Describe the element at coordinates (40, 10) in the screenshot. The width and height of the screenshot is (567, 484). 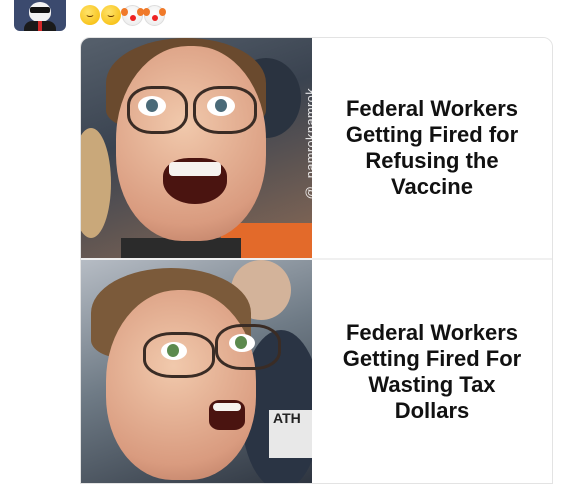
I see `avatar-sunglasses` at that location.